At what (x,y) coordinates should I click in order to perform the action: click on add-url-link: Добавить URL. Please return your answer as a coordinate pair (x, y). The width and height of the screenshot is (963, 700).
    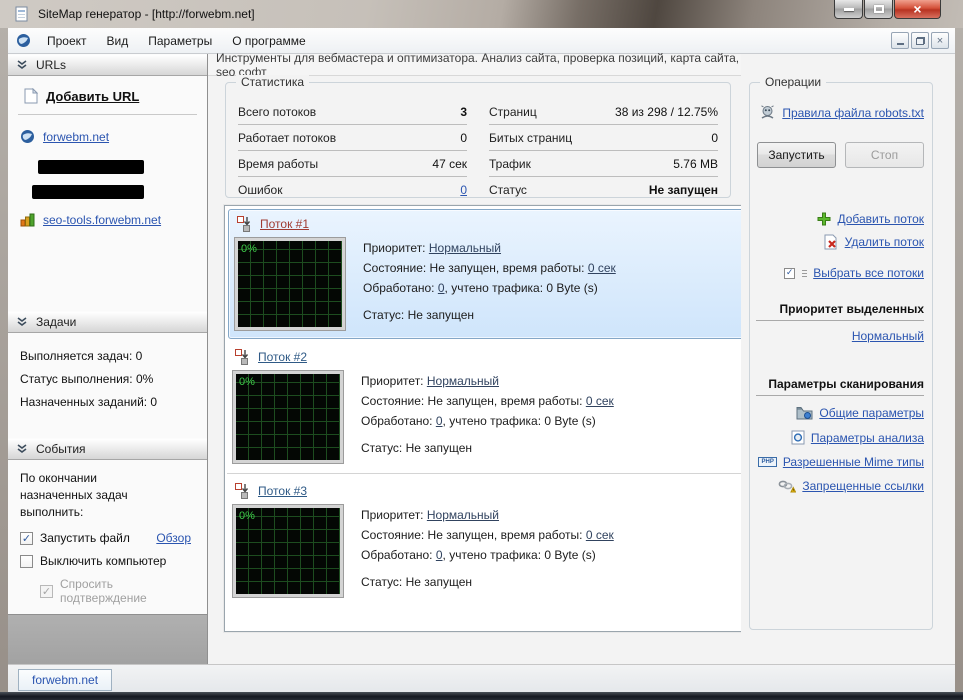
    Looking at the image, I should click on (92, 96).